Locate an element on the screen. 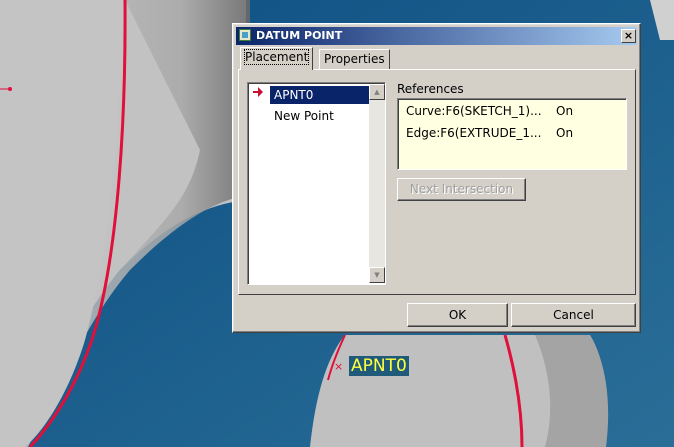  dialog-titlebar: DATUM POINT × is located at coordinates (436, 36).